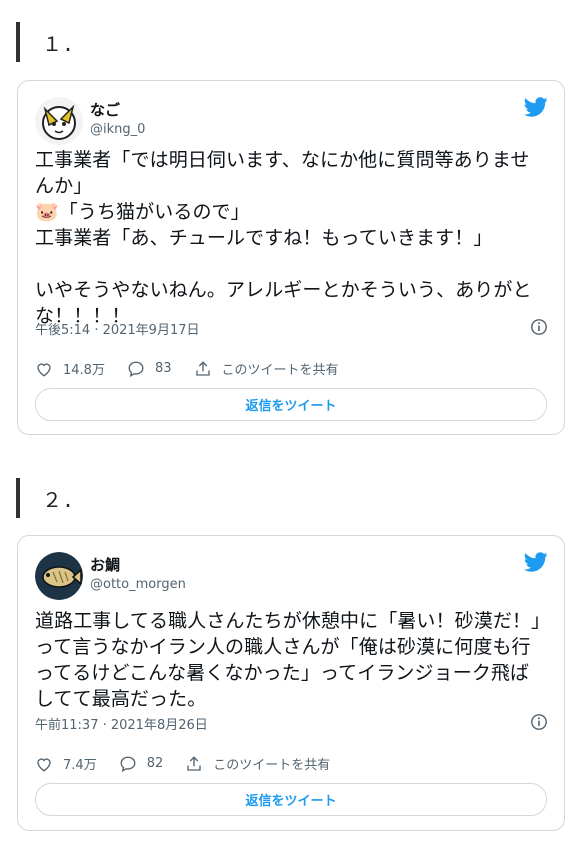 The height and width of the screenshot is (852, 574). Describe the element at coordinates (117, 129) in the screenshot. I see `user-handle: @ikng_0` at that location.